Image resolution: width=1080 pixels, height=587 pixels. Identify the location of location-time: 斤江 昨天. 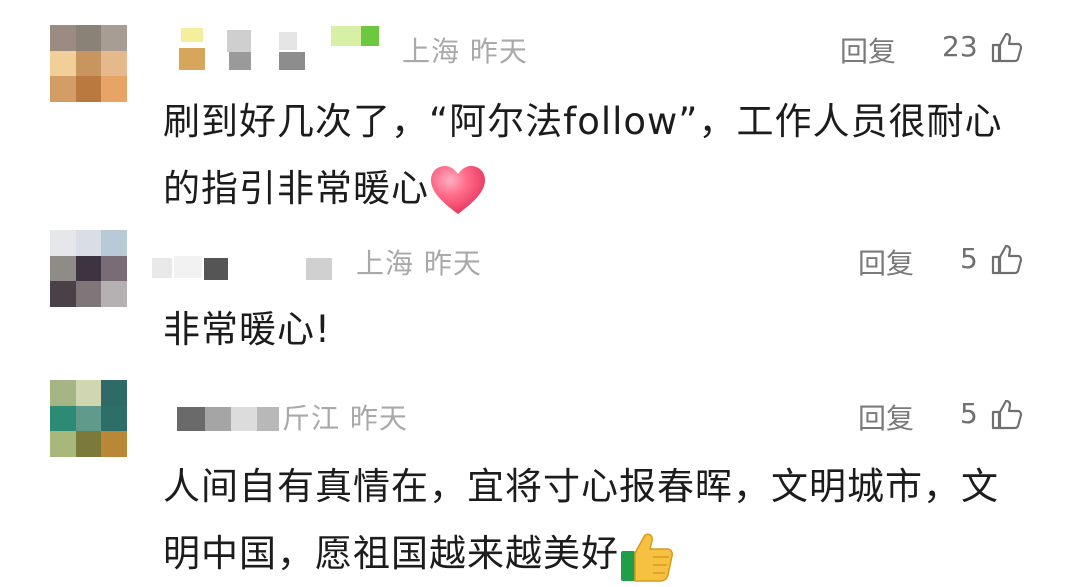
(345, 418).